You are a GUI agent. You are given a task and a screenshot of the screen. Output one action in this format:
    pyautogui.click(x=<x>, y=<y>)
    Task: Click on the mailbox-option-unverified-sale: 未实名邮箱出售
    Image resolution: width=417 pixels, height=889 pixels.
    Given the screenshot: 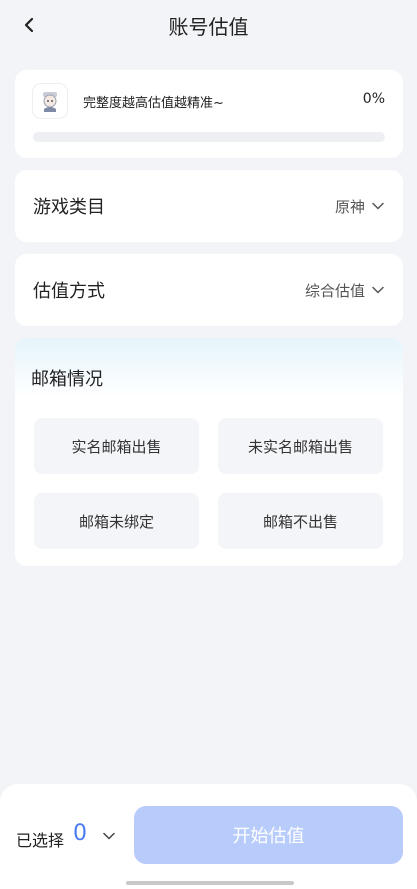 What is the action you would take?
    pyautogui.click(x=300, y=446)
    